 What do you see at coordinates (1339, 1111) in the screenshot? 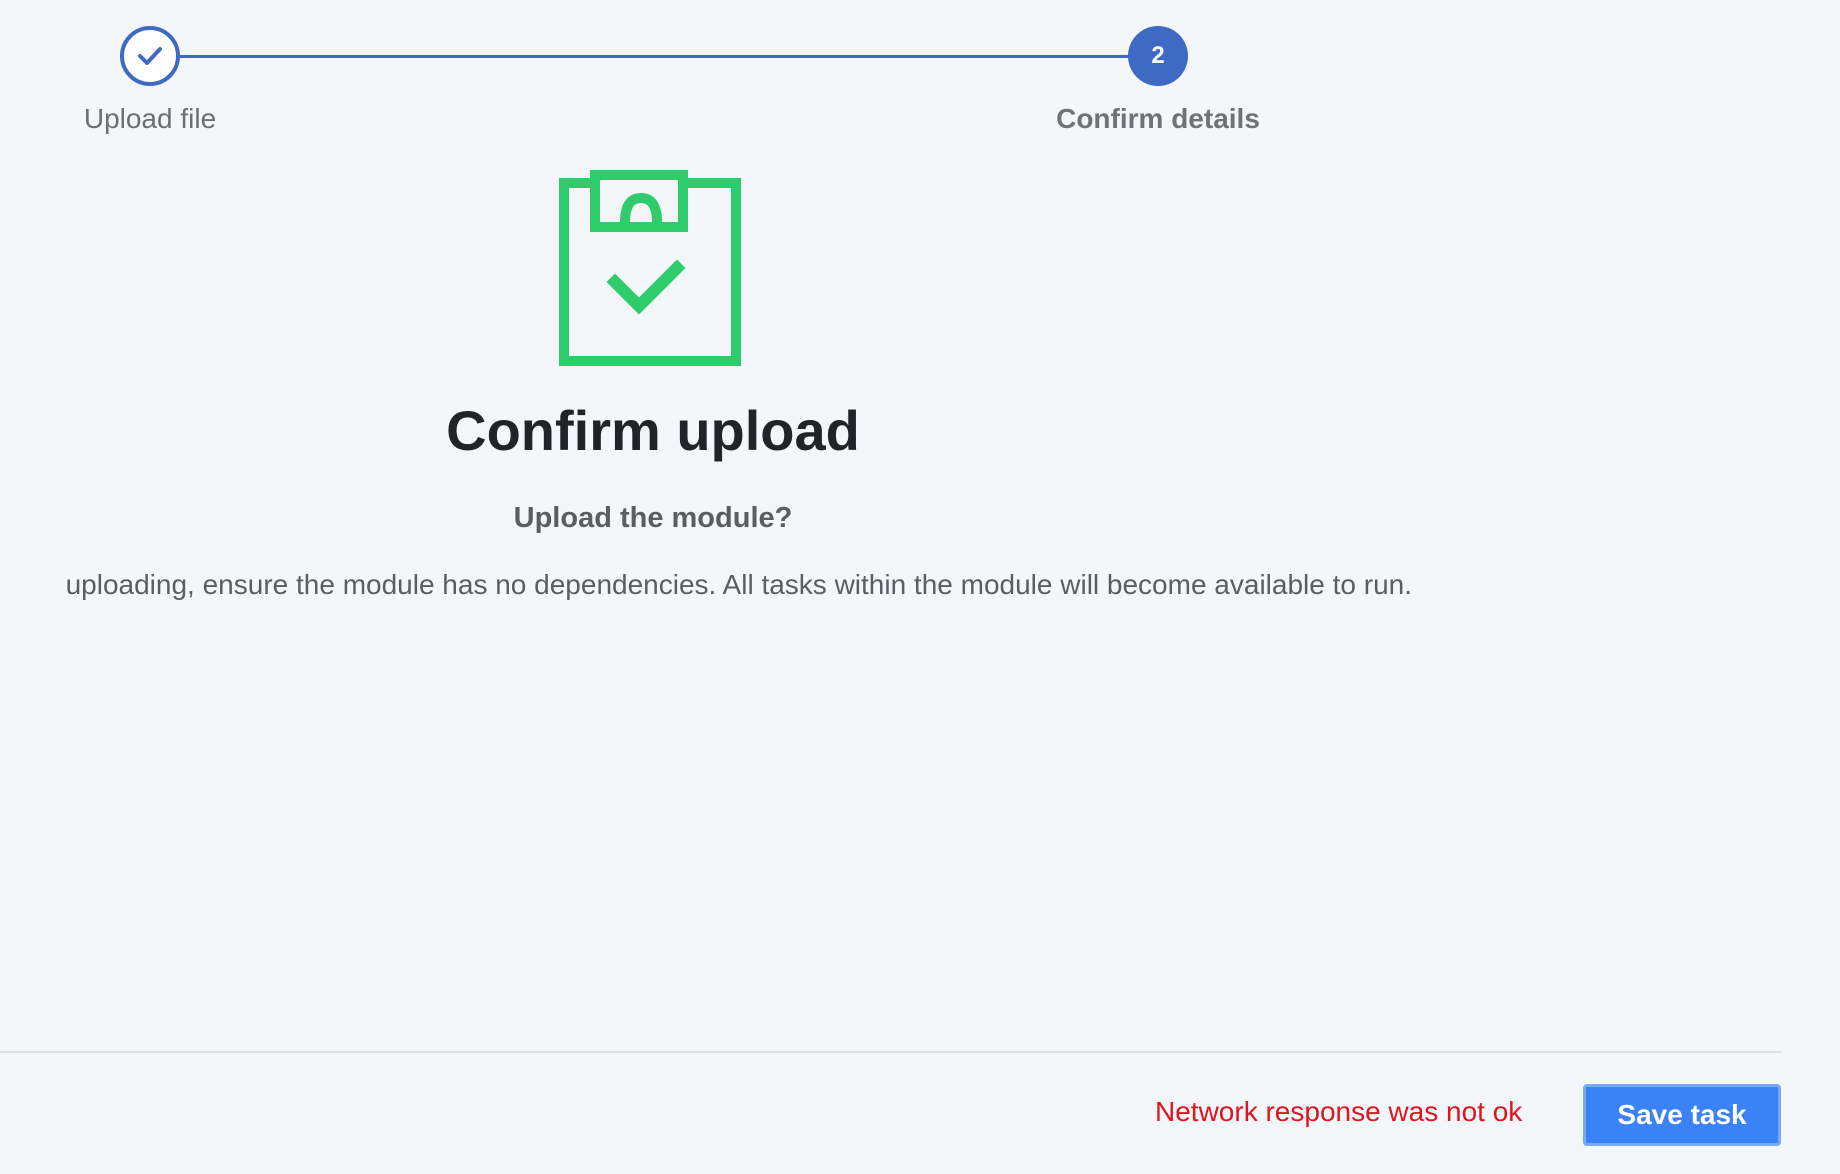
I see `error-message: Network response was not ok` at bounding box center [1339, 1111].